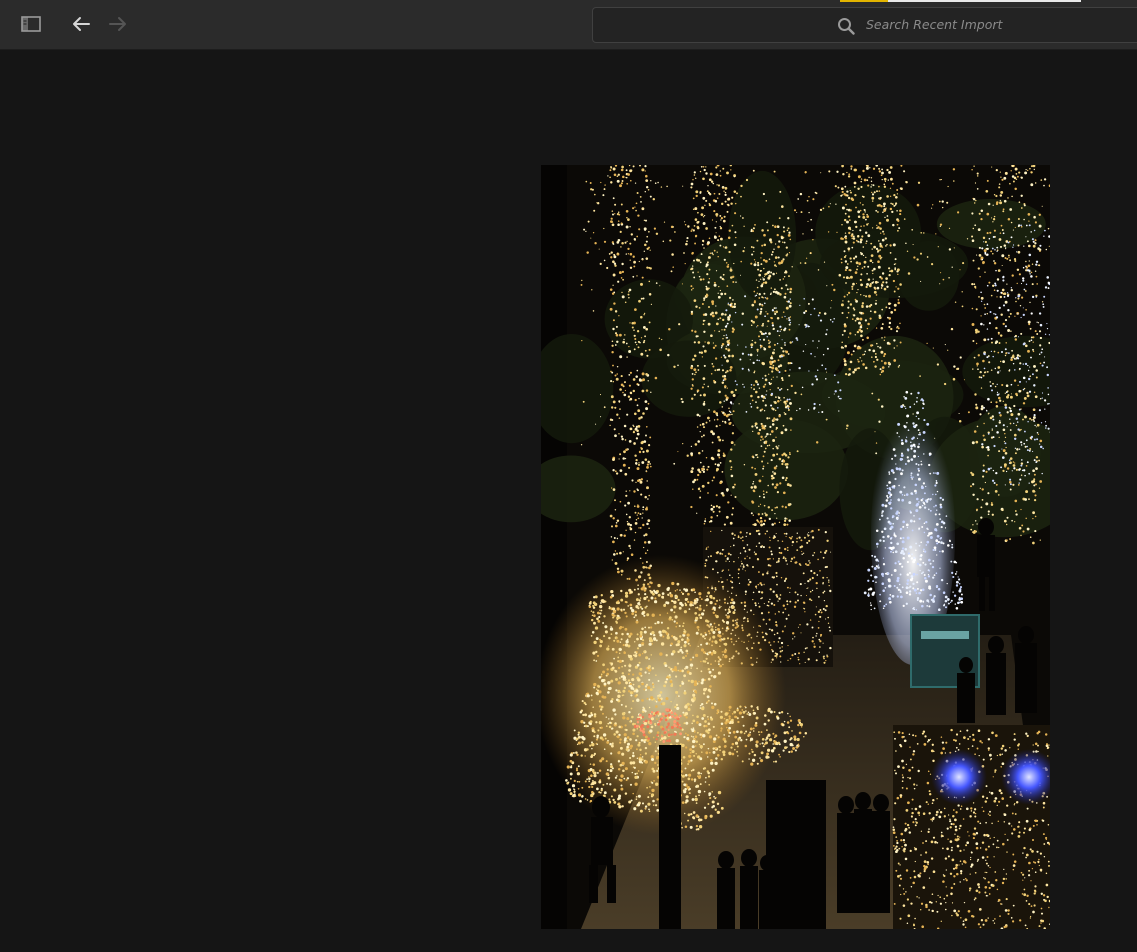 The width and height of the screenshot is (1137, 952). What do you see at coordinates (960, 1) in the screenshot?
I see `import-progress-bar` at bounding box center [960, 1].